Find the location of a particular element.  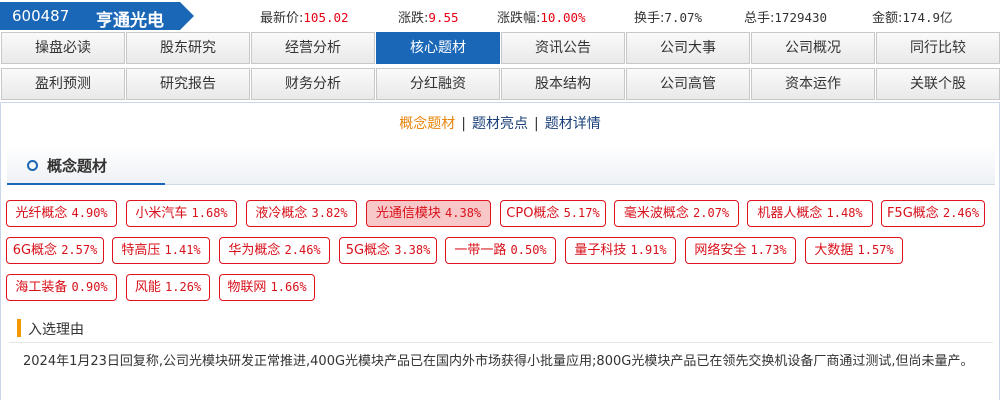

tag-name: 一带一路 is located at coordinates (480, 250).